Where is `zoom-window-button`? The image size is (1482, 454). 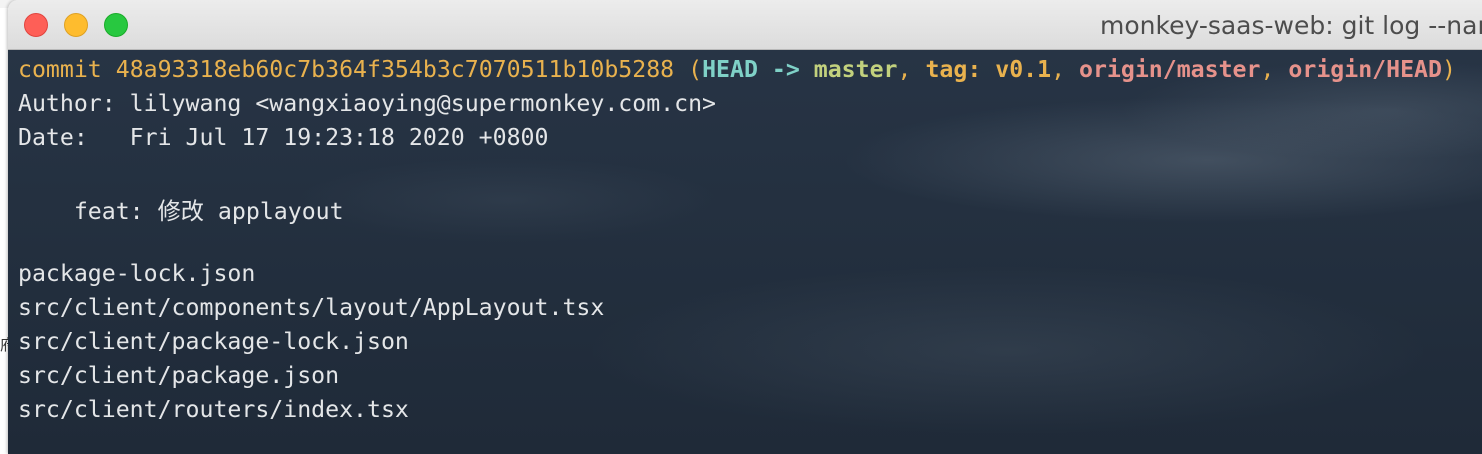 zoom-window-button is located at coordinates (116, 25).